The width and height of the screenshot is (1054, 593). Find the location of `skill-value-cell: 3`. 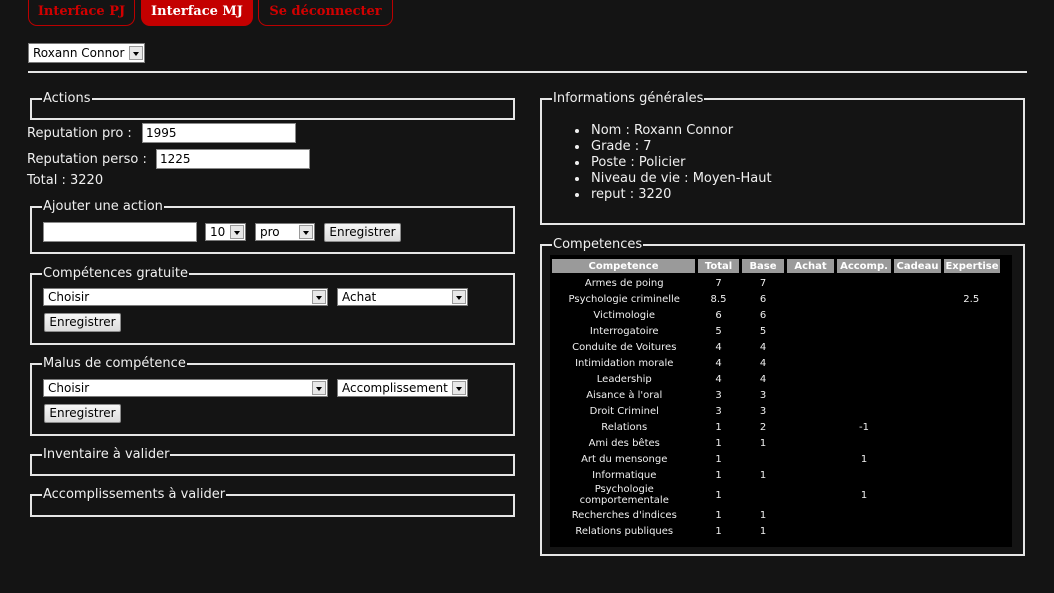

skill-value-cell: 3 is located at coordinates (763, 411).